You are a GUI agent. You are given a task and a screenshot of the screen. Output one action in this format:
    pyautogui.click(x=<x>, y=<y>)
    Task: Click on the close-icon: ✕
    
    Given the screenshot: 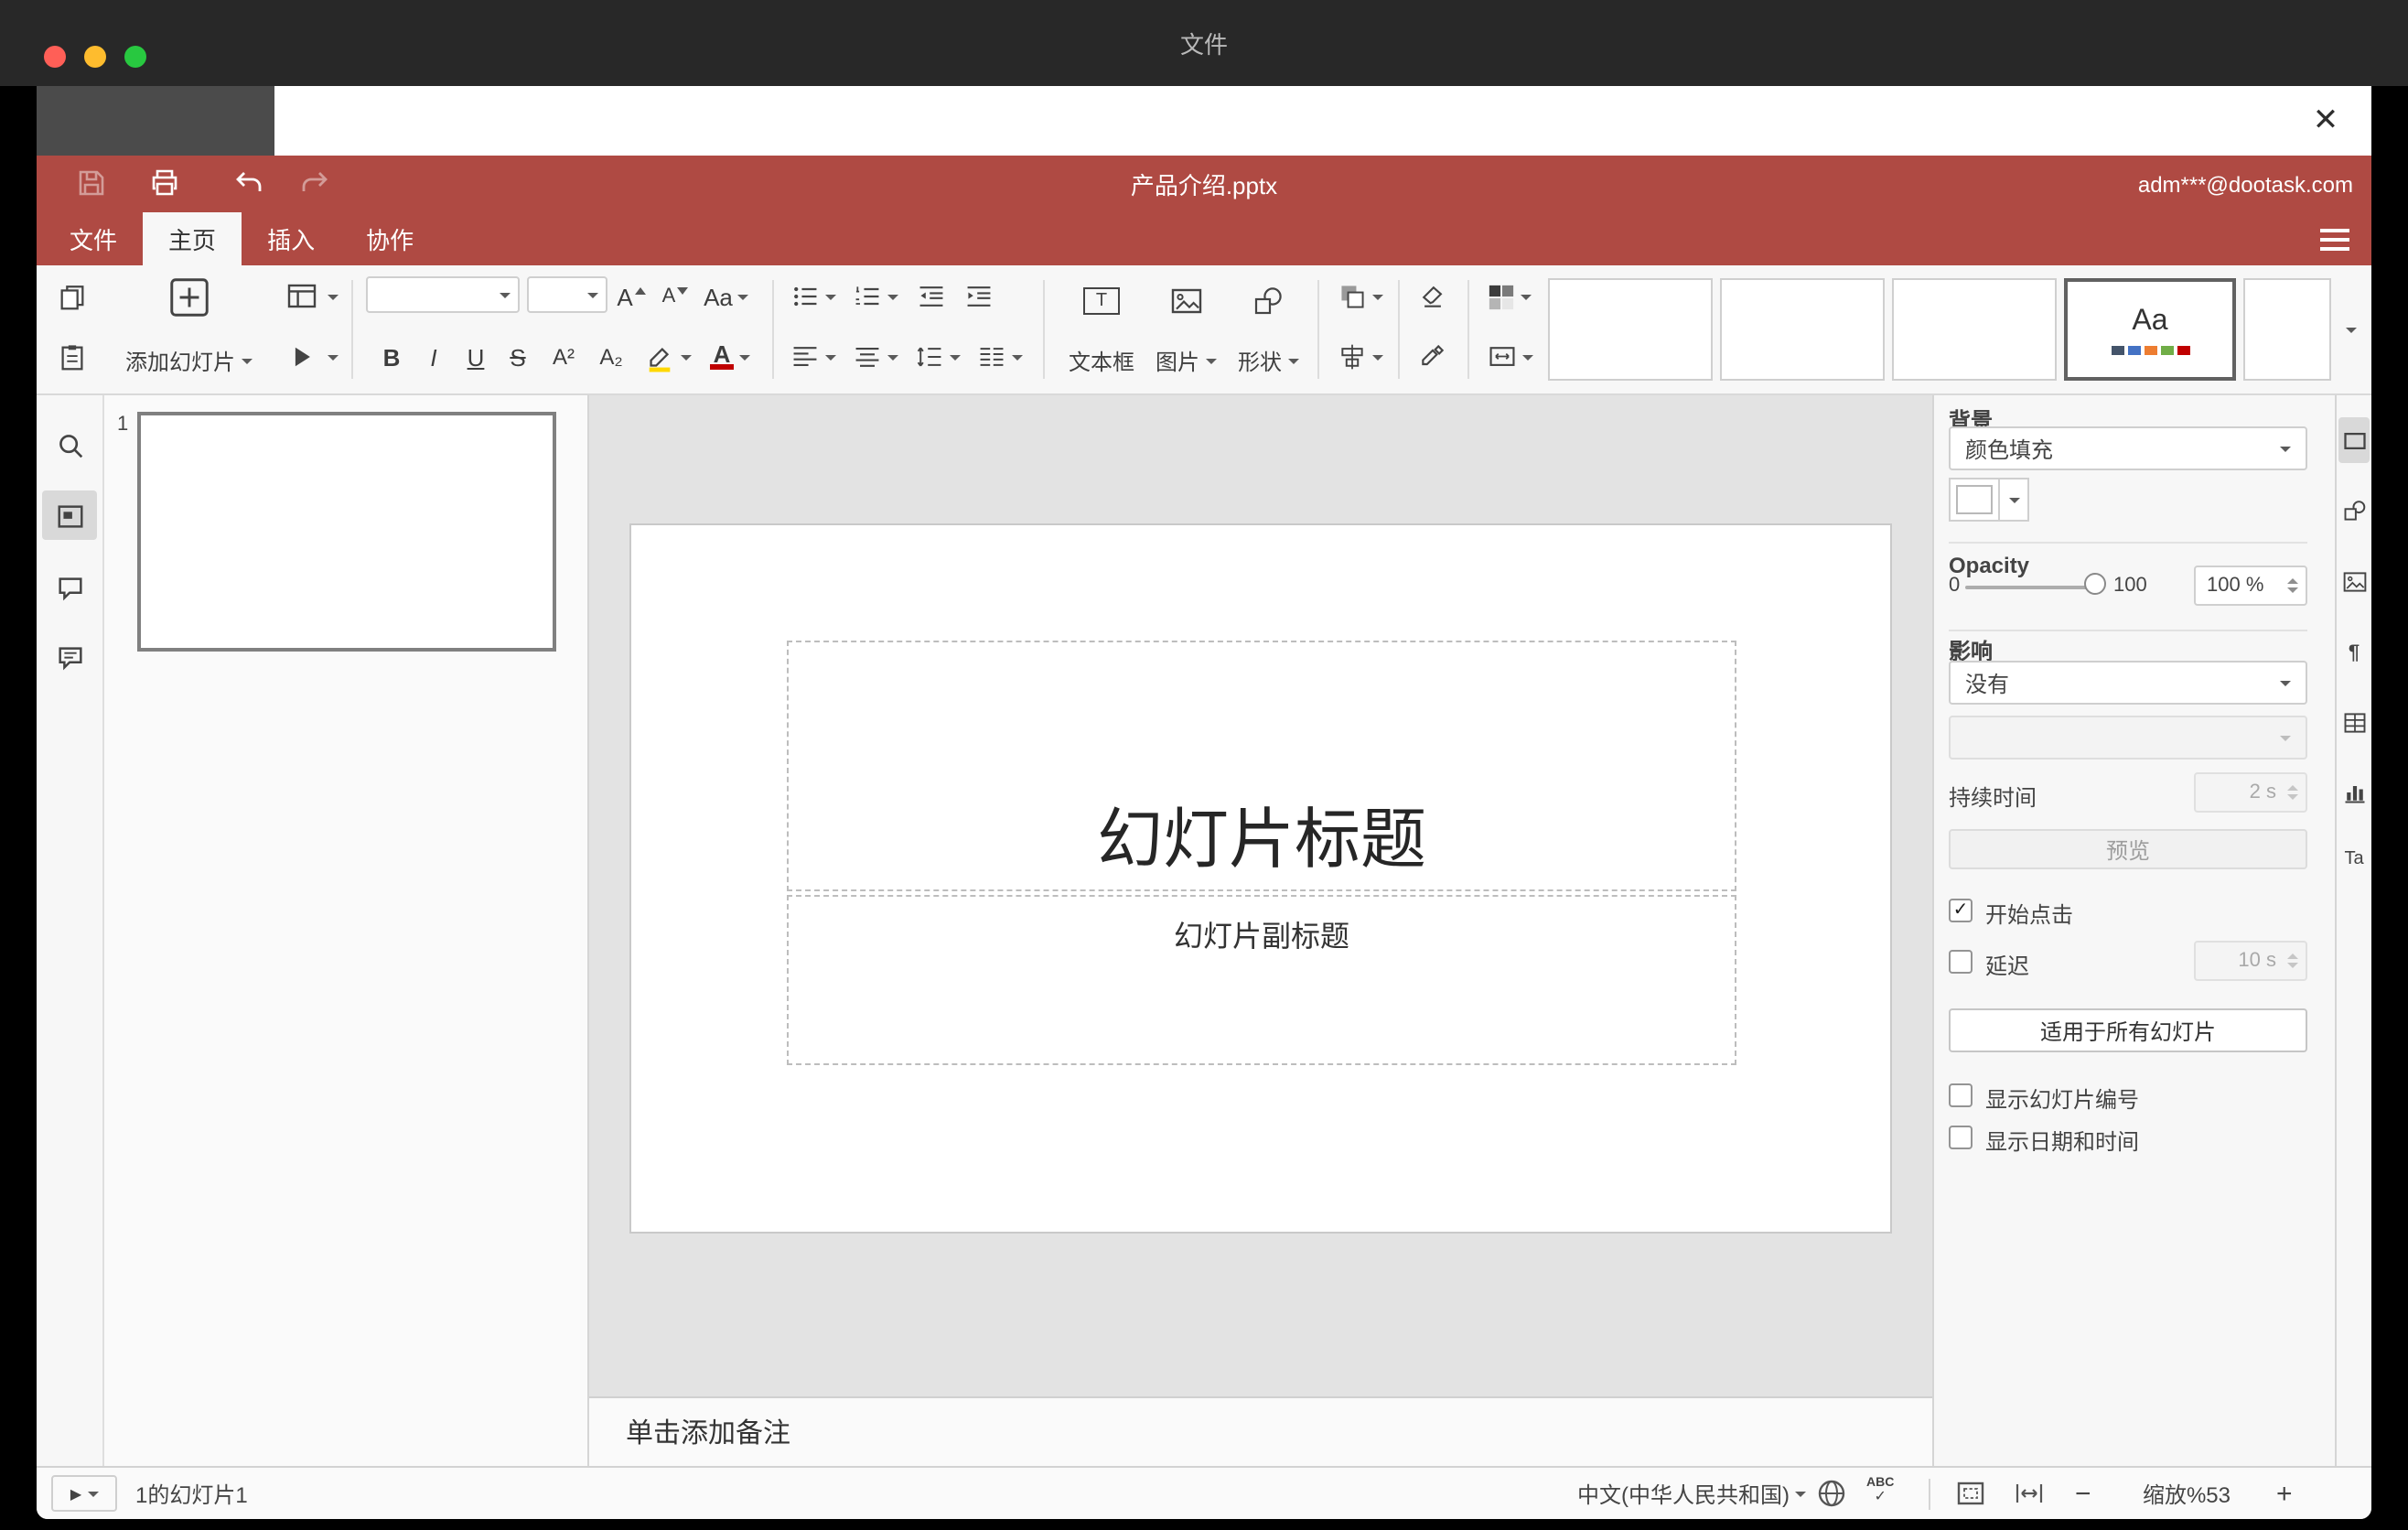 What is the action you would take?
    pyautogui.click(x=2326, y=121)
    